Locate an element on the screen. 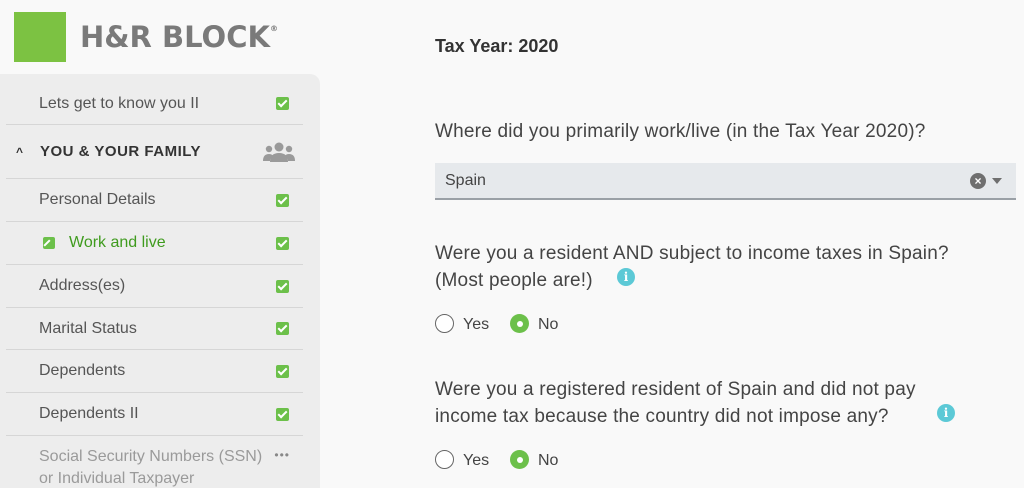 This screenshot has height=488, width=1024. sidebar-item-label: Dependents II is located at coordinates (89, 413).